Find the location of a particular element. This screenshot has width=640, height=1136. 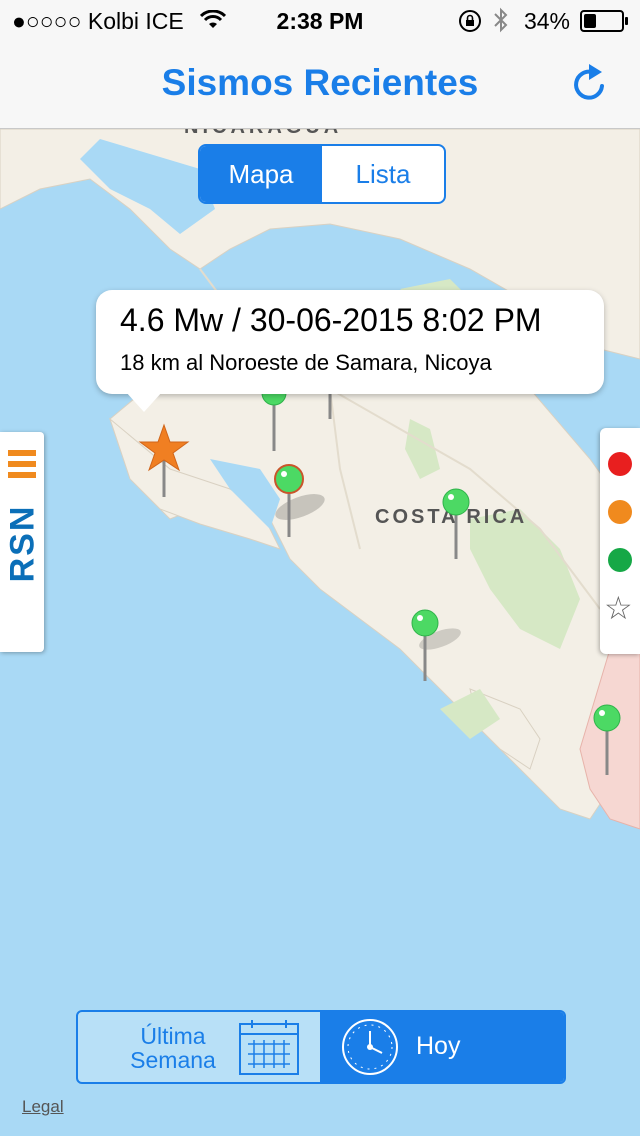

page-title: Sismos Recientes is located at coordinates (320, 82).